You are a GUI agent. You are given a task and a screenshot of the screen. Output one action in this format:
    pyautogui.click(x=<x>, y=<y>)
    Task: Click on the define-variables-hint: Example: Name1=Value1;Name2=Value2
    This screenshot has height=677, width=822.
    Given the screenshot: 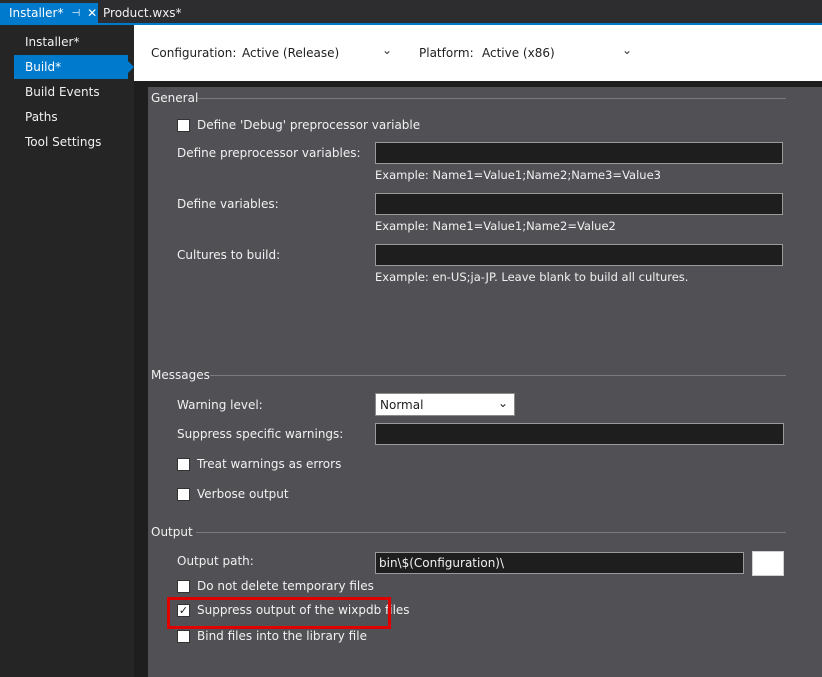 What is the action you would take?
    pyautogui.click(x=495, y=226)
    